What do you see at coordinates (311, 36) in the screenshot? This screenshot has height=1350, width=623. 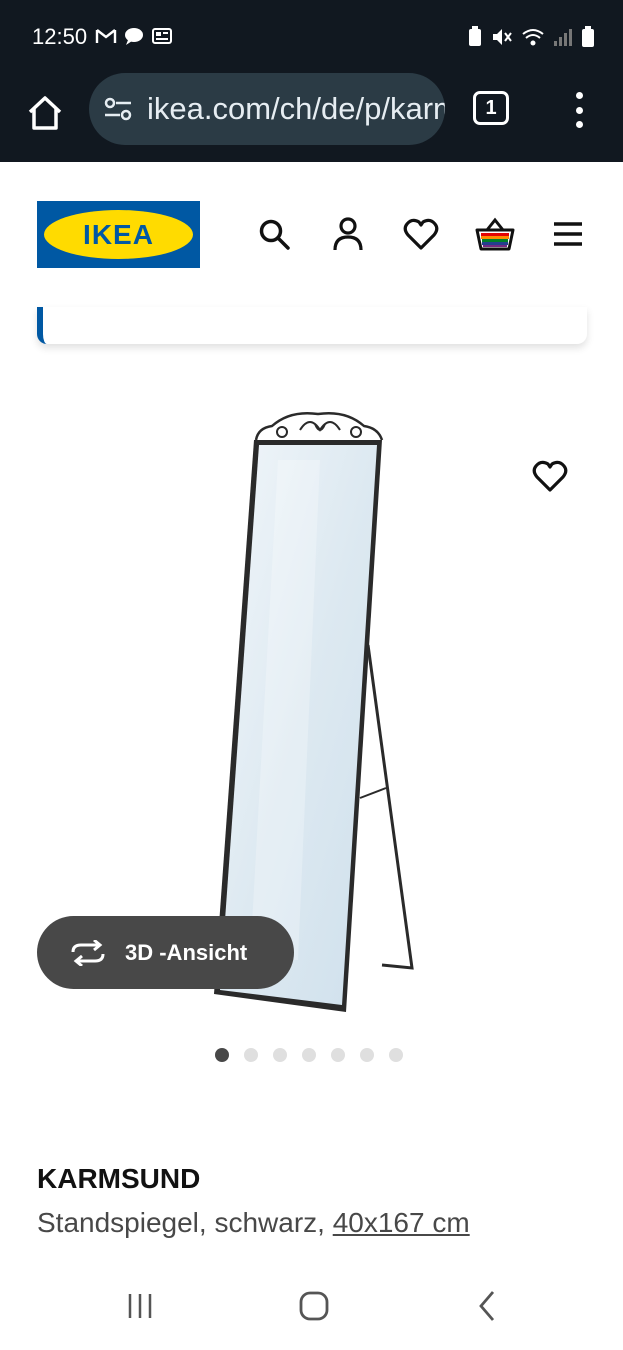 I see `status-bar: 12:50` at bounding box center [311, 36].